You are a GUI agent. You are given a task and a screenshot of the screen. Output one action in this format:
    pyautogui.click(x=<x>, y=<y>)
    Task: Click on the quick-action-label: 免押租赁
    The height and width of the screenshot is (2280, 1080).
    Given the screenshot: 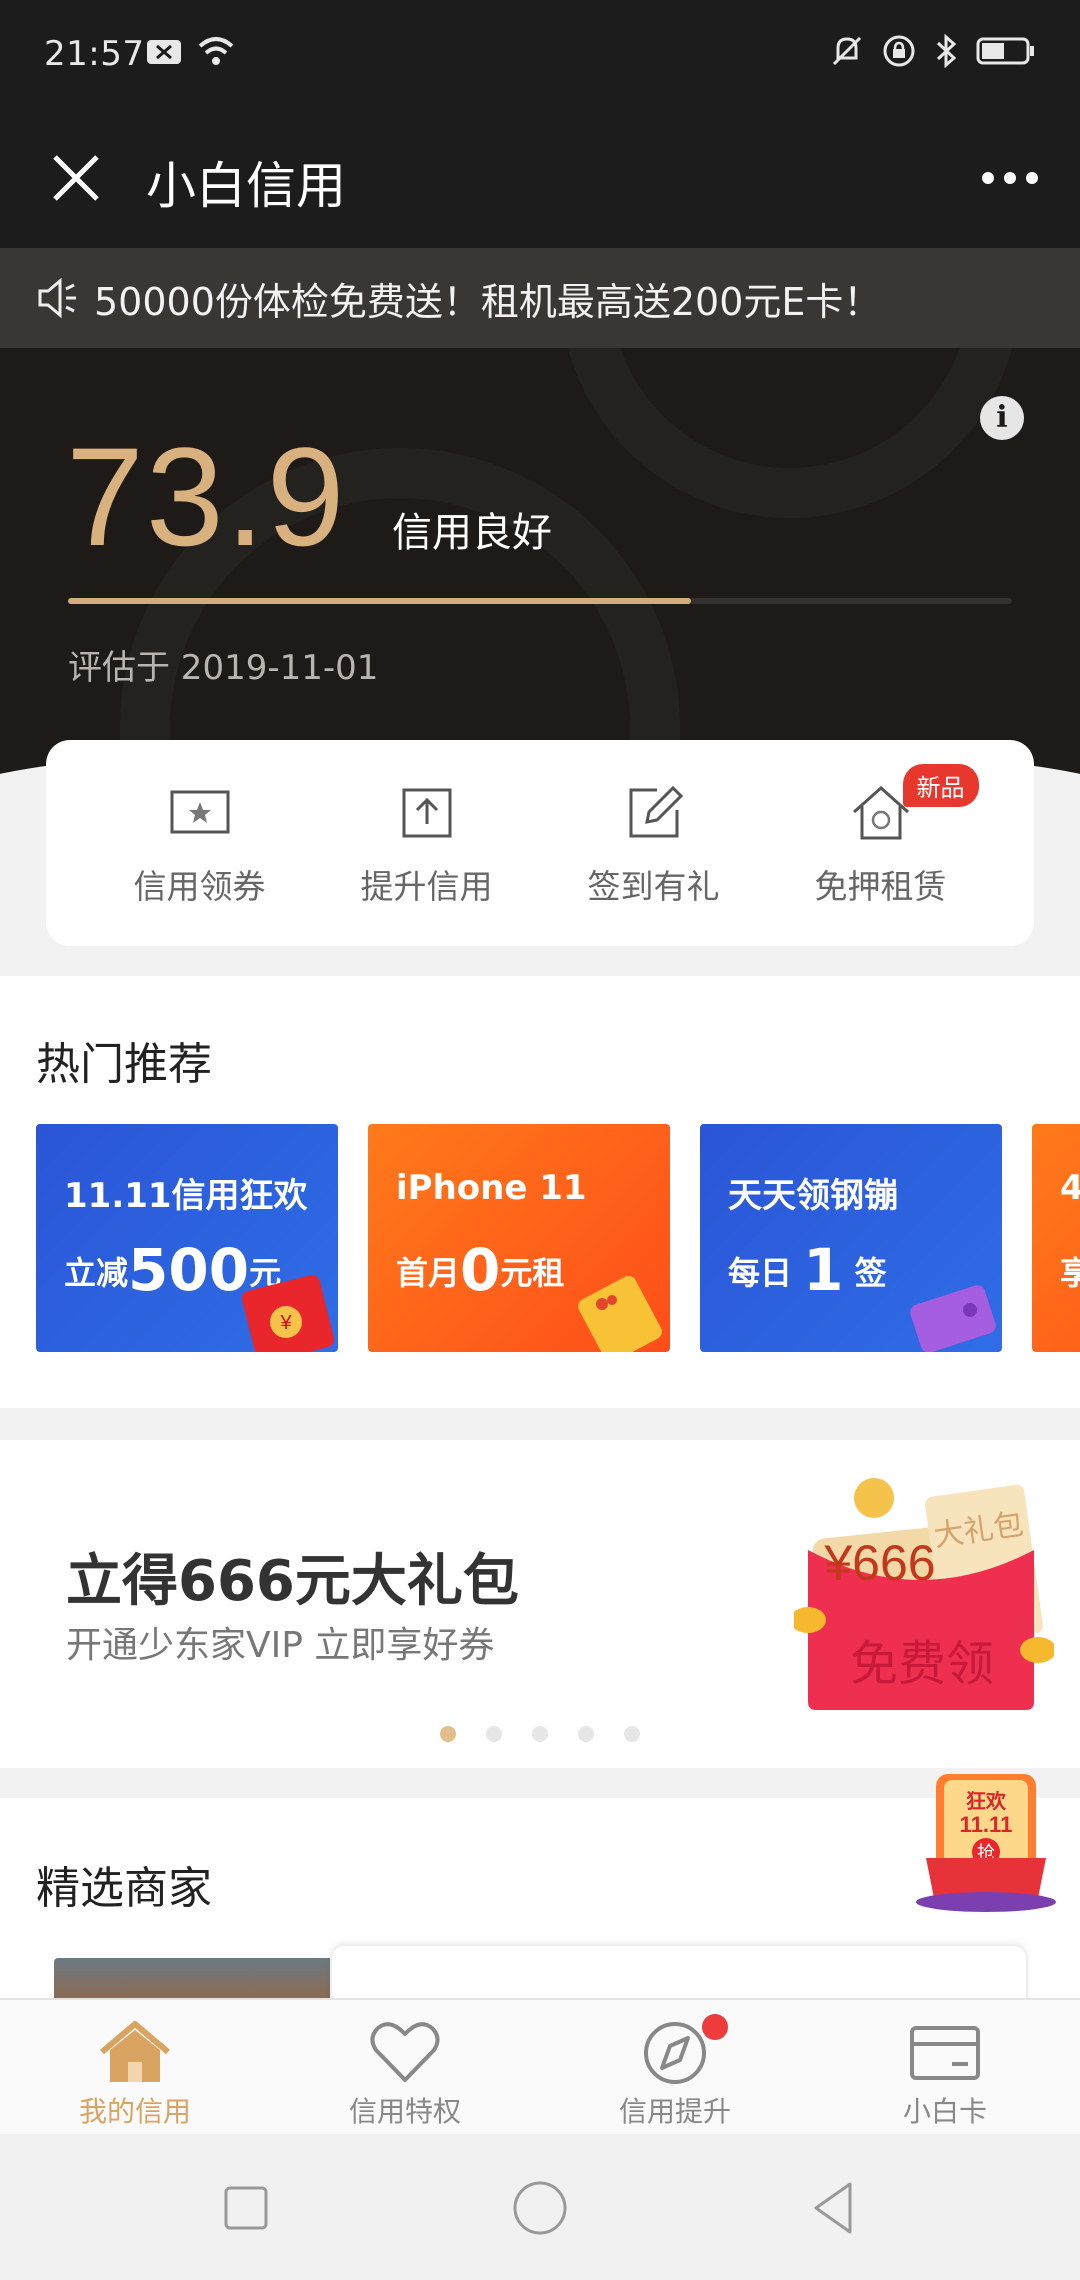 What is the action you would take?
    pyautogui.click(x=880, y=886)
    